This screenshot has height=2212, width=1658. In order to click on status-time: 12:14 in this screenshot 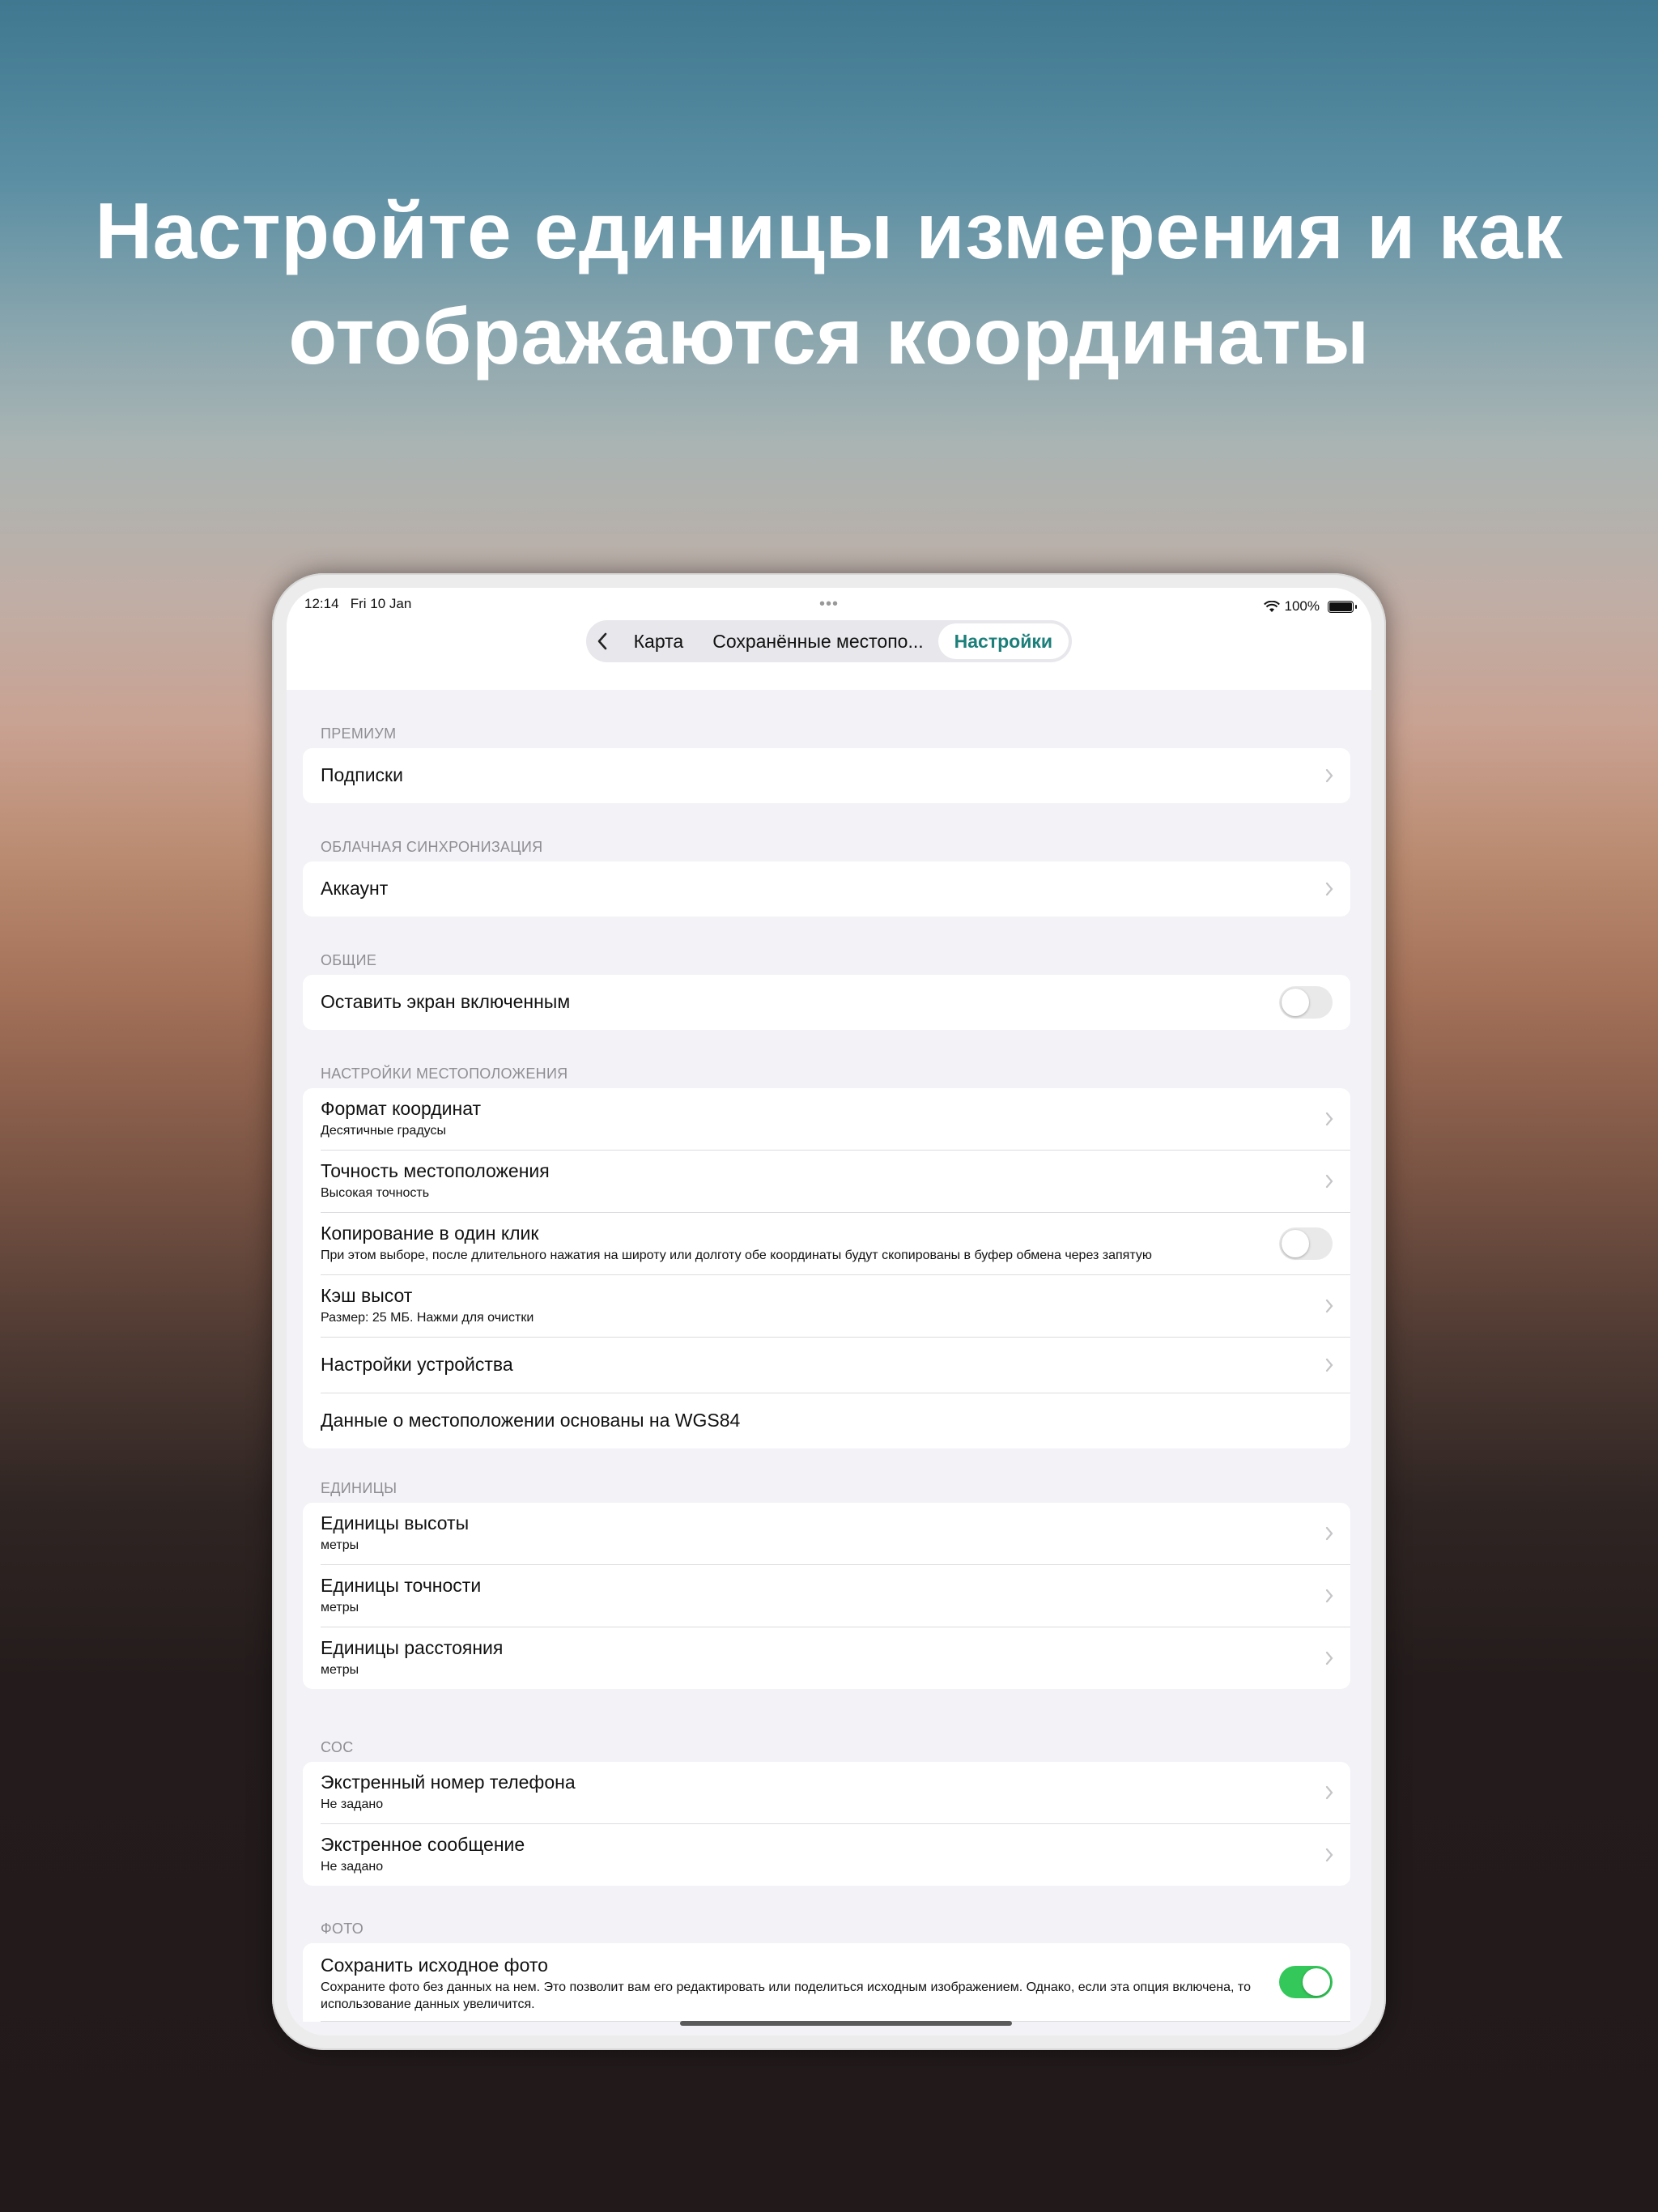, I will do `click(321, 603)`.